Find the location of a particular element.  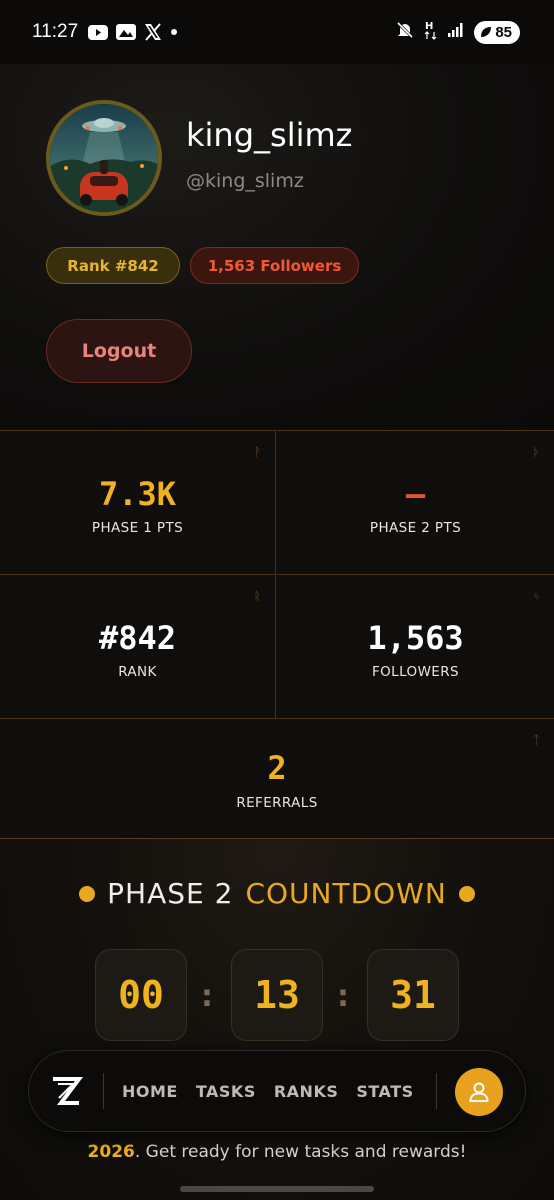

rune-glyph: ᚹ is located at coordinates (257, 452).